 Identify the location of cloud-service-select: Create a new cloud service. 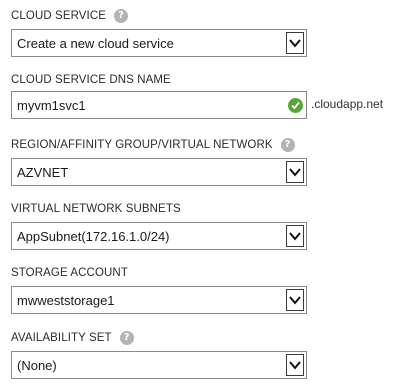
(159, 43).